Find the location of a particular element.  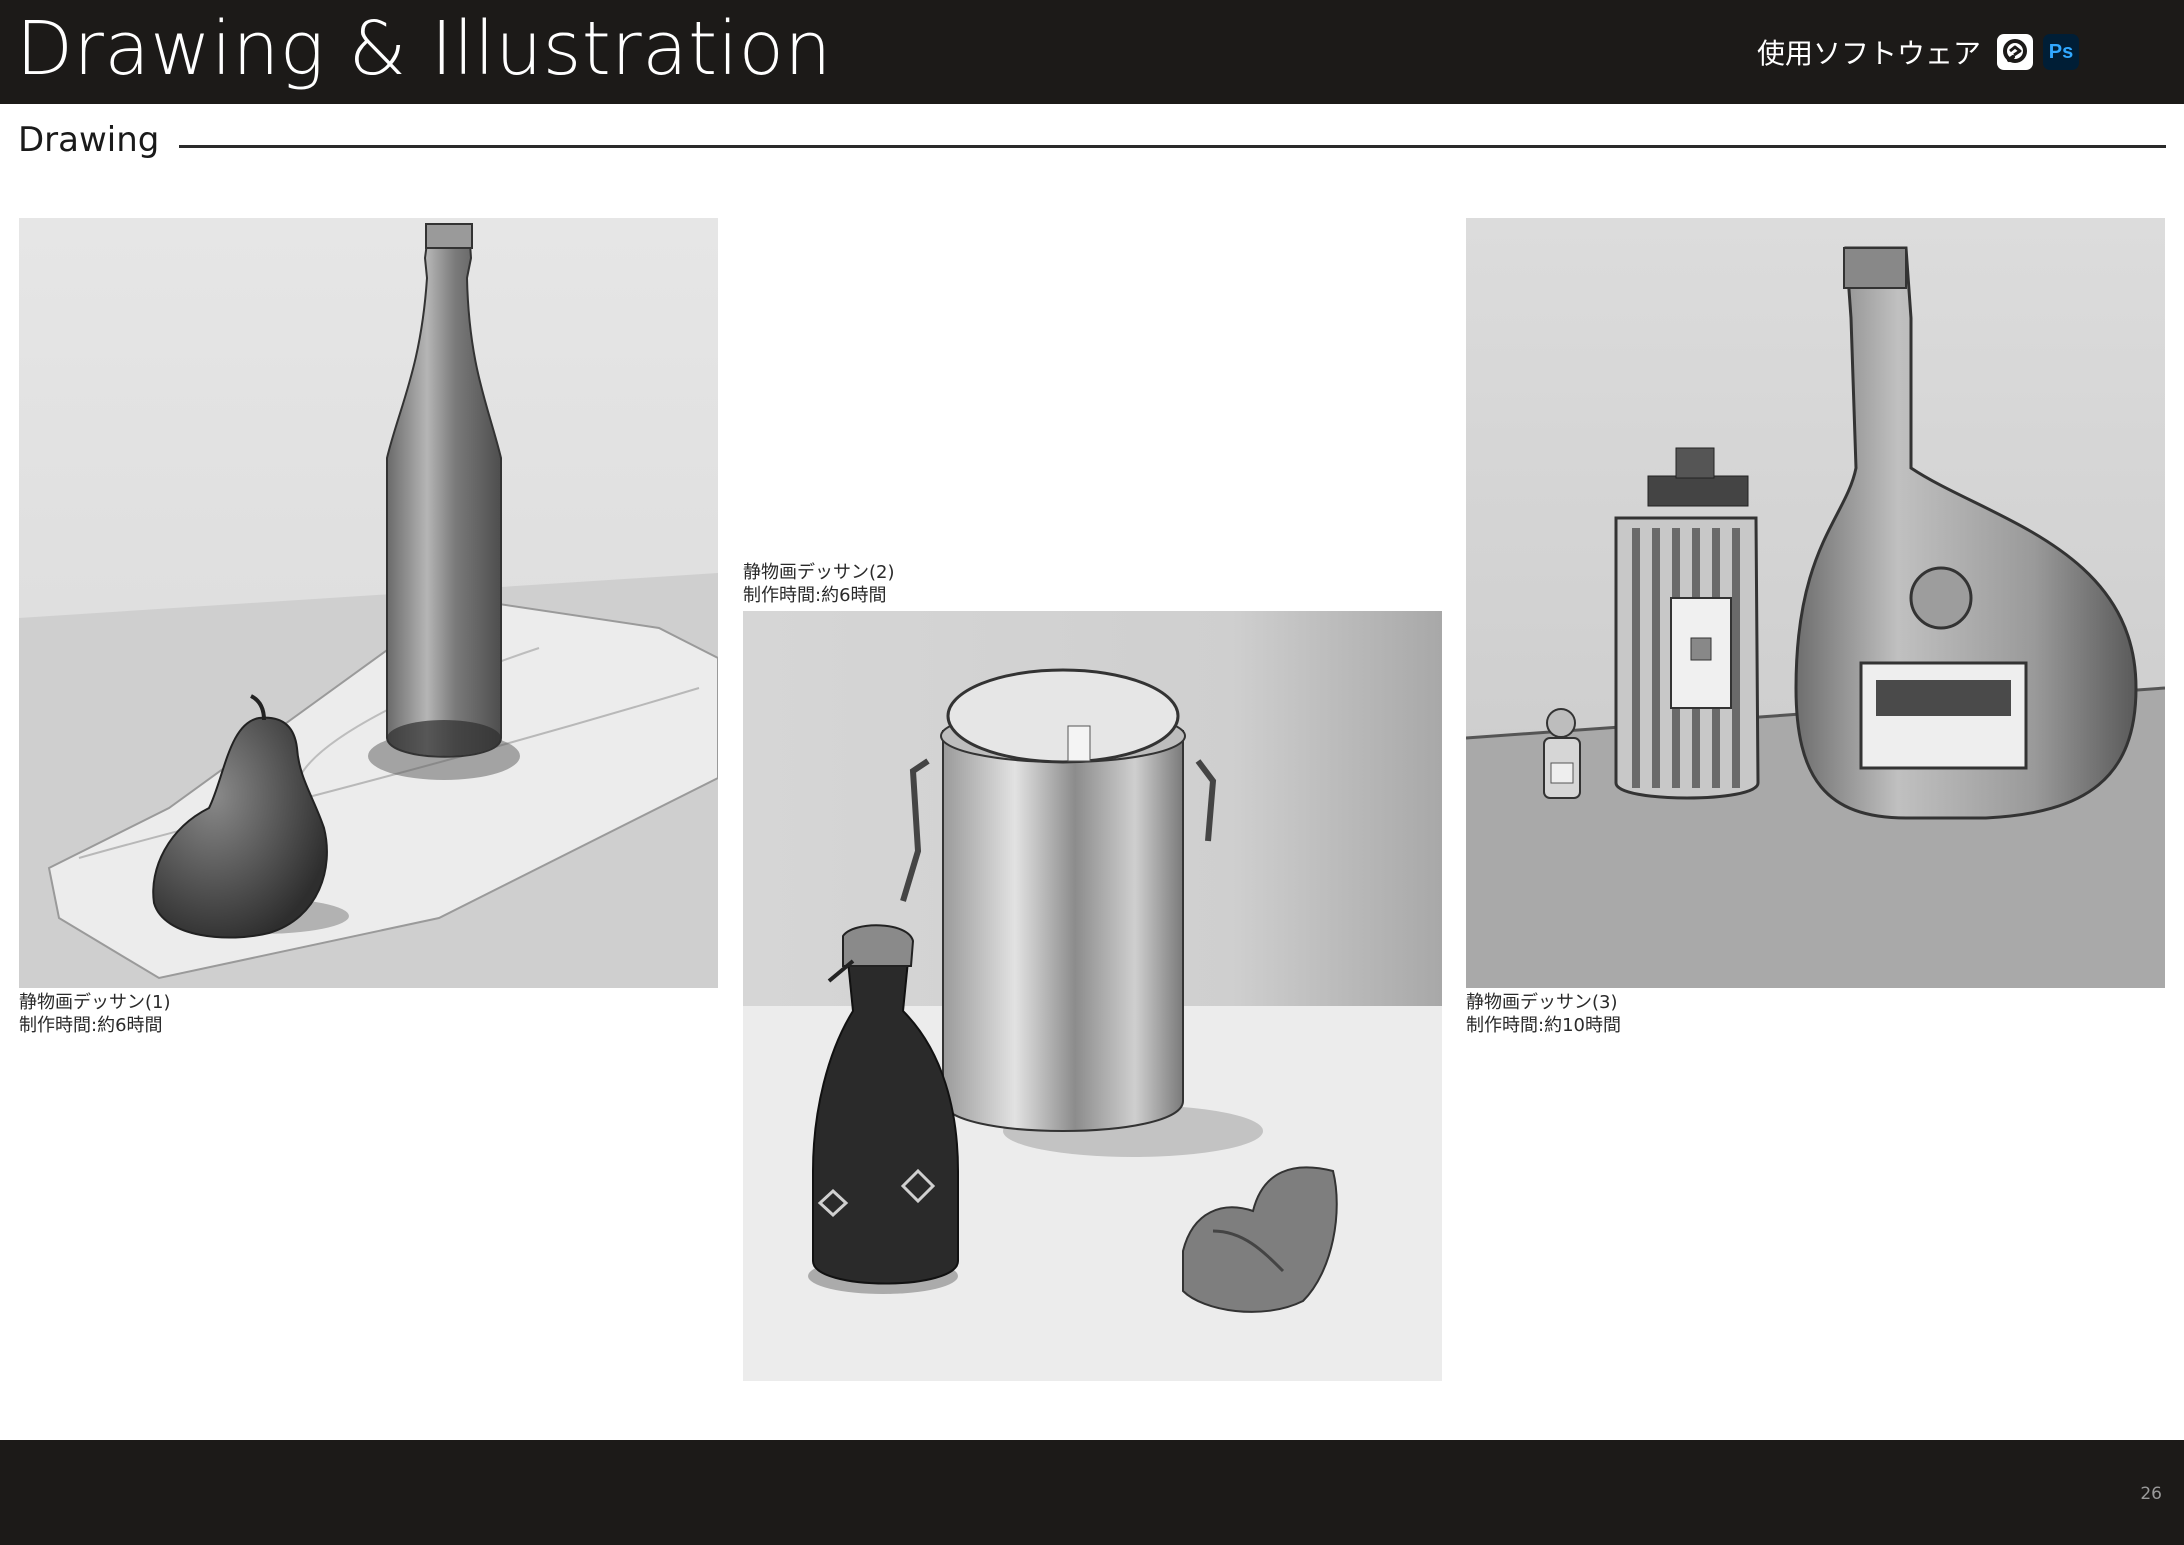

section-divider is located at coordinates (1172, 146).